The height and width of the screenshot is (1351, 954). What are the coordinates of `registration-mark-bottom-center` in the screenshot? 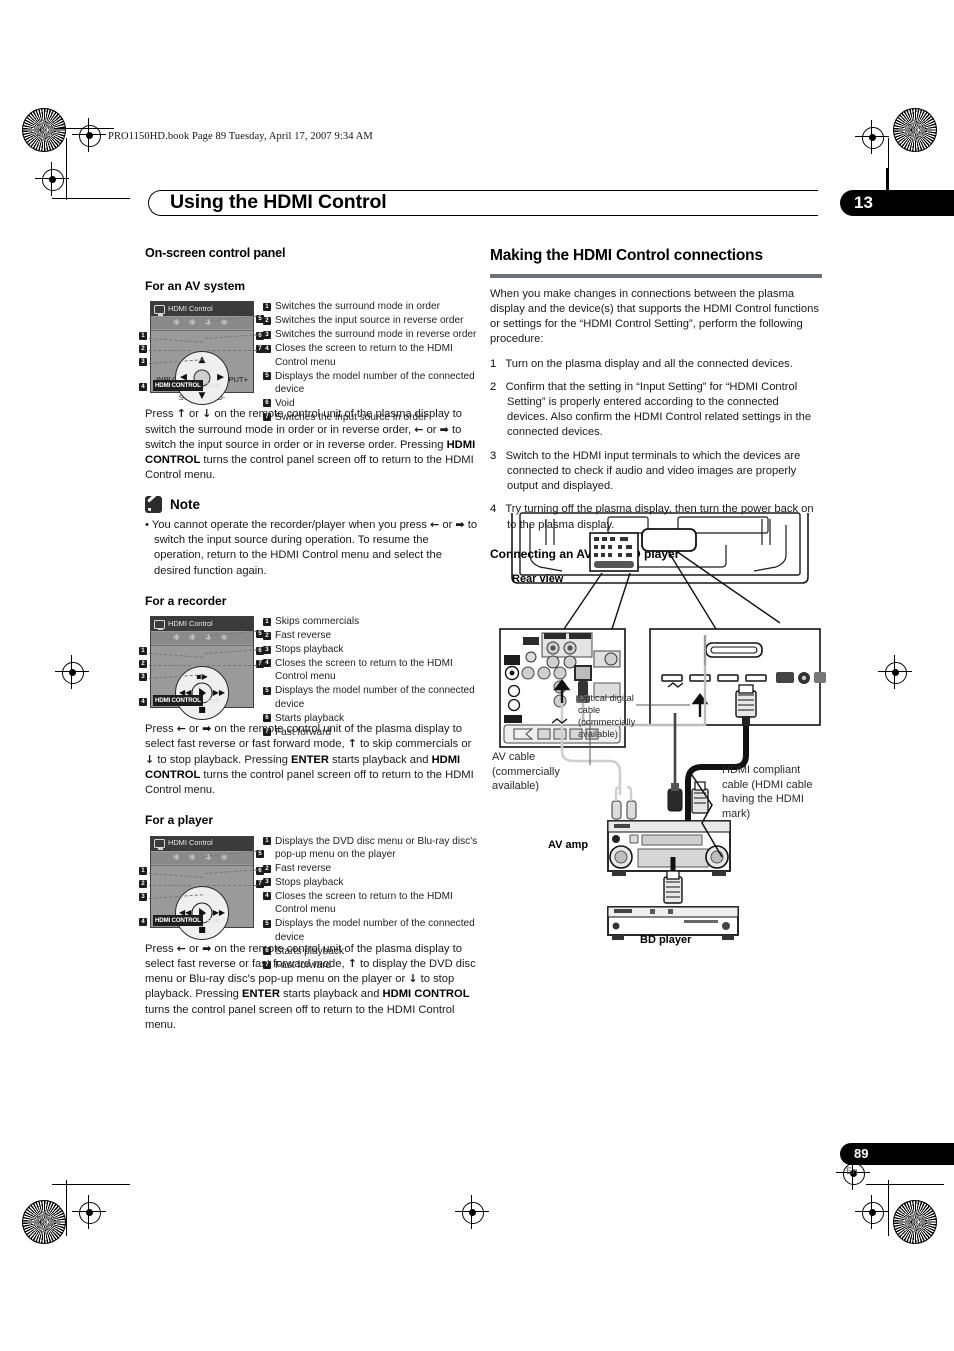 It's located at (472, 1212).